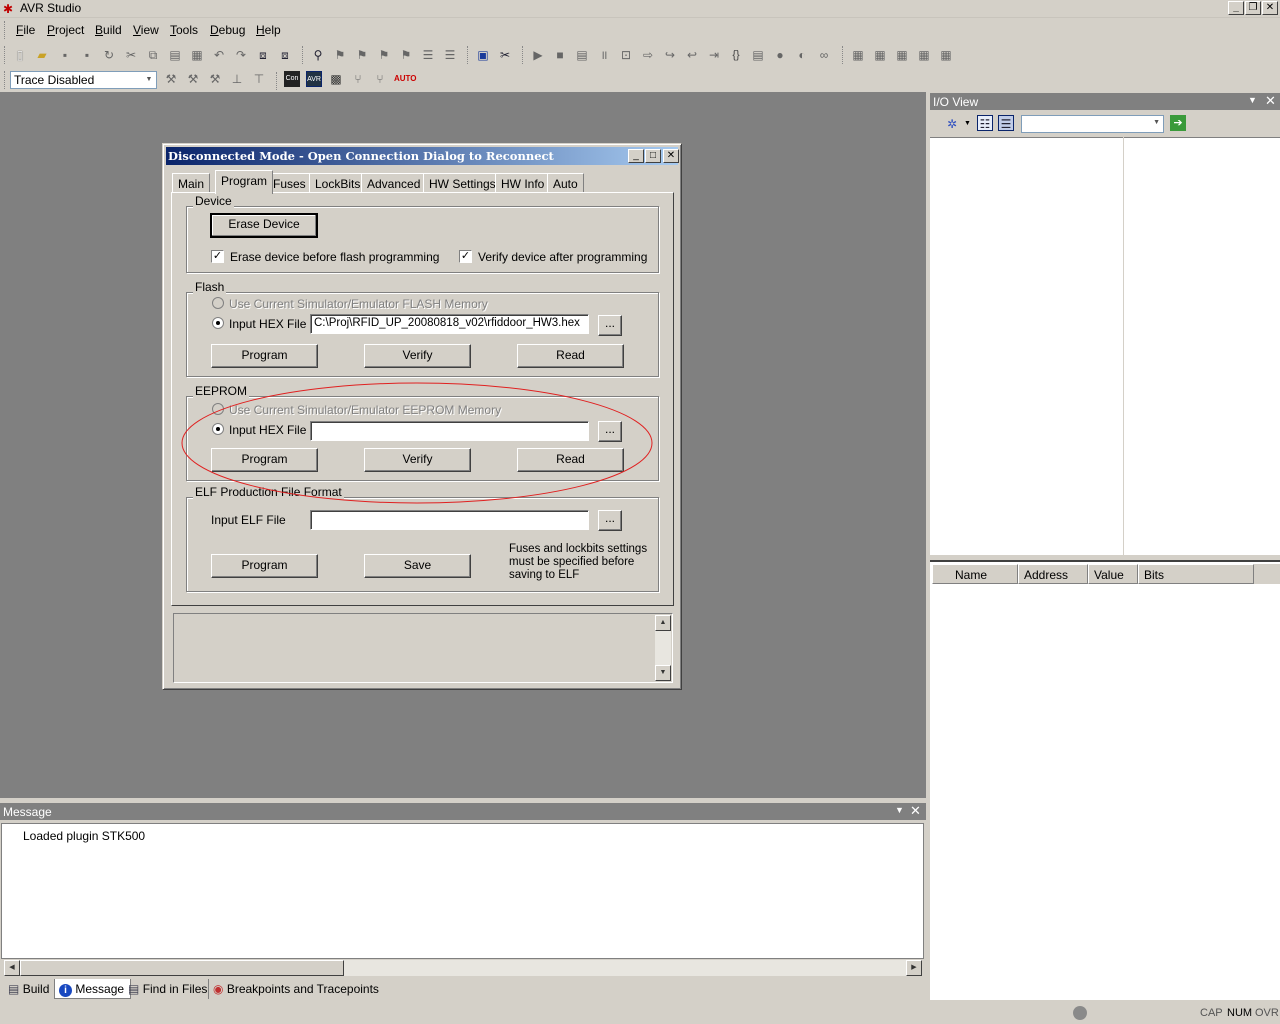  What do you see at coordinates (565, 183) in the screenshot?
I see `tab-auto: Auto` at bounding box center [565, 183].